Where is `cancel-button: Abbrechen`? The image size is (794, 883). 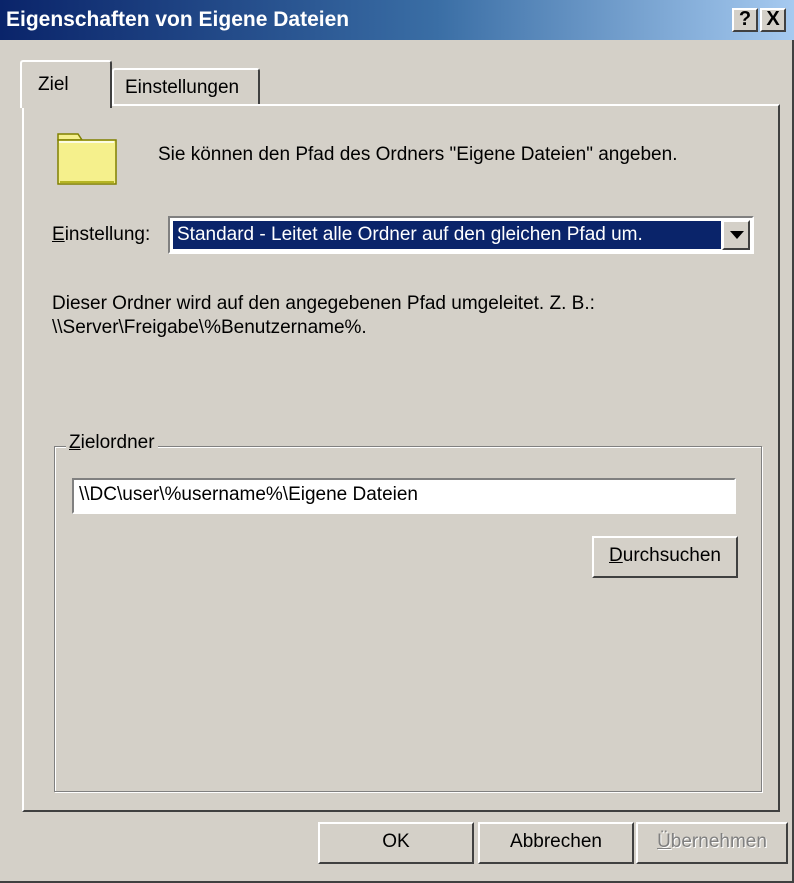 cancel-button: Abbrechen is located at coordinates (556, 843).